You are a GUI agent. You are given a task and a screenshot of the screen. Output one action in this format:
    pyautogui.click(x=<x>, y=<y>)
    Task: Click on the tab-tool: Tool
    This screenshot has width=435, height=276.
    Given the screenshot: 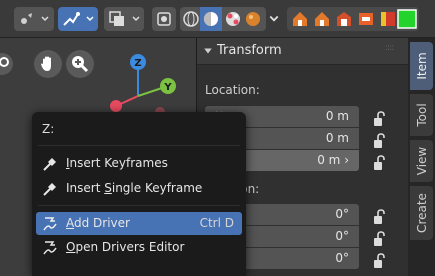 What is the action you would take?
    pyautogui.click(x=421, y=115)
    